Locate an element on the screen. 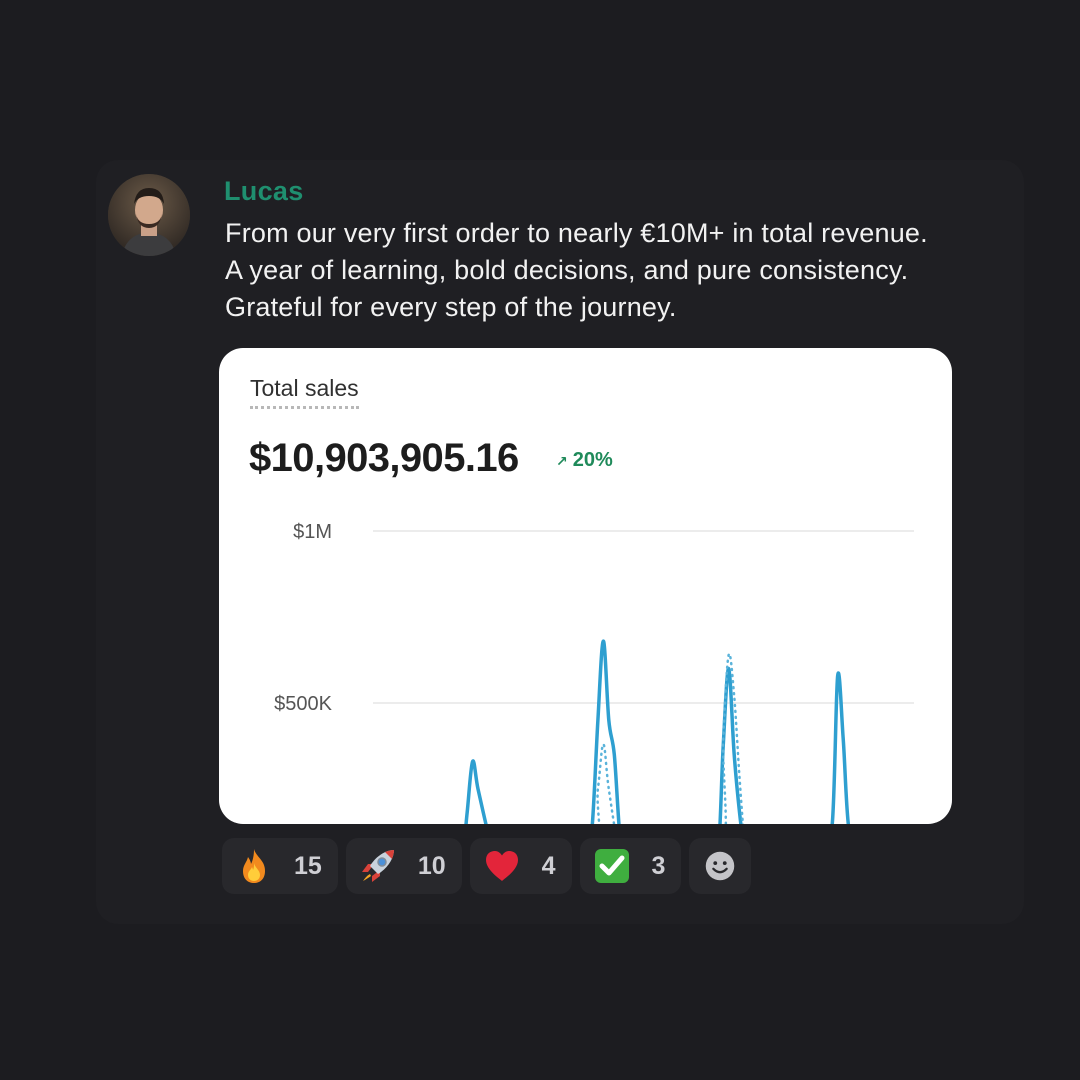  add-reaction-icon is located at coordinates (720, 866).